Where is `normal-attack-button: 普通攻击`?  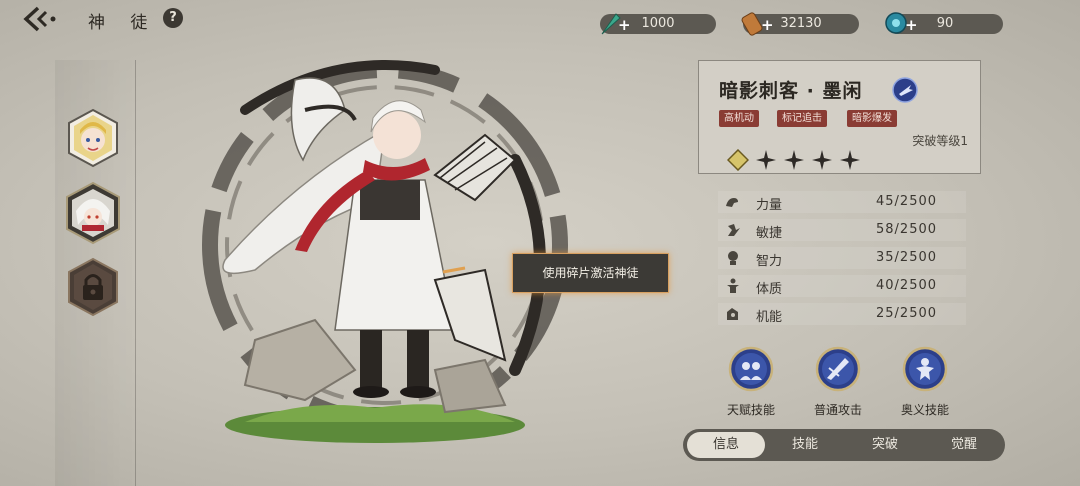
normal-attack-button: 普通攻击 is located at coordinates (838, 382).